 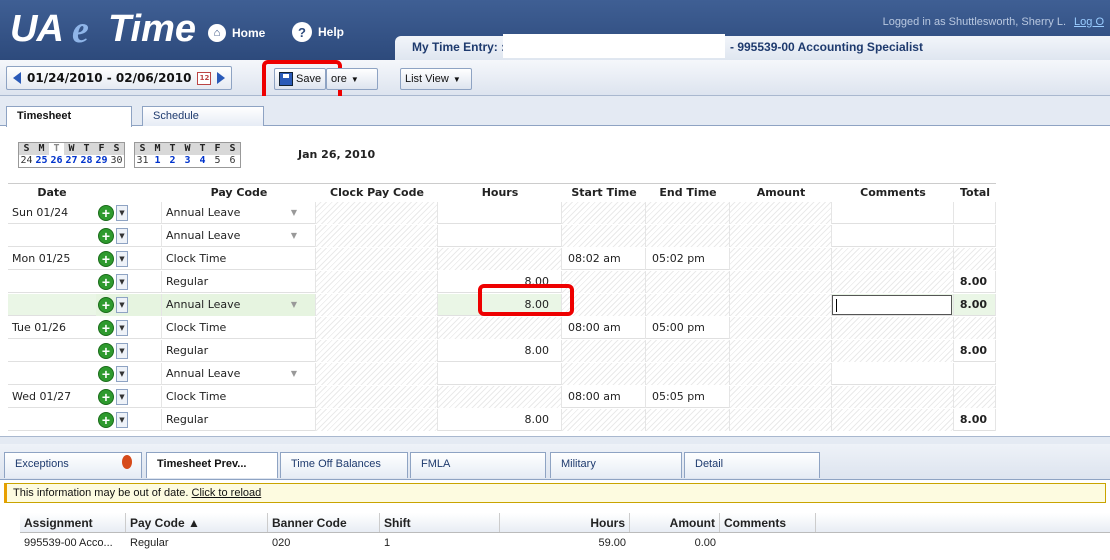 What do you see at coordinates (203, 116) in the screenshot?
I see `tab-schedule: Schedule` at bounding box center [203, 116].